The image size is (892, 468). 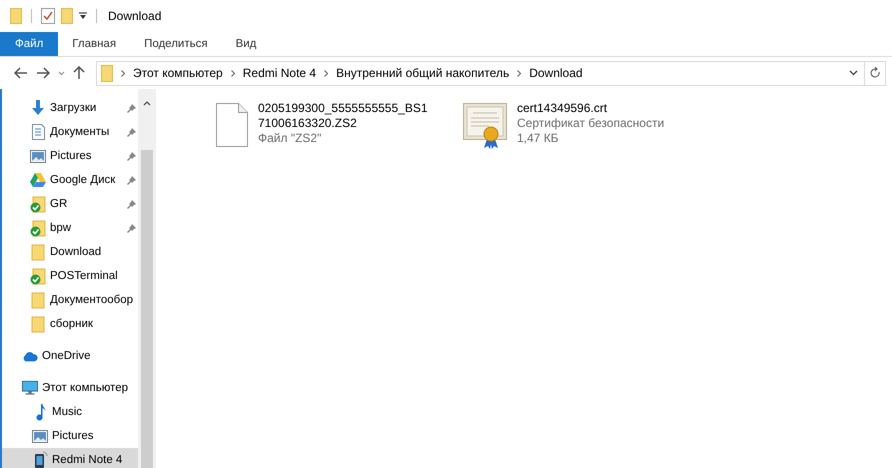 What do you see at coordinates (21, 73) in the screenshot?
I see `back-arrow-icon` at bounding box center [21, 73].